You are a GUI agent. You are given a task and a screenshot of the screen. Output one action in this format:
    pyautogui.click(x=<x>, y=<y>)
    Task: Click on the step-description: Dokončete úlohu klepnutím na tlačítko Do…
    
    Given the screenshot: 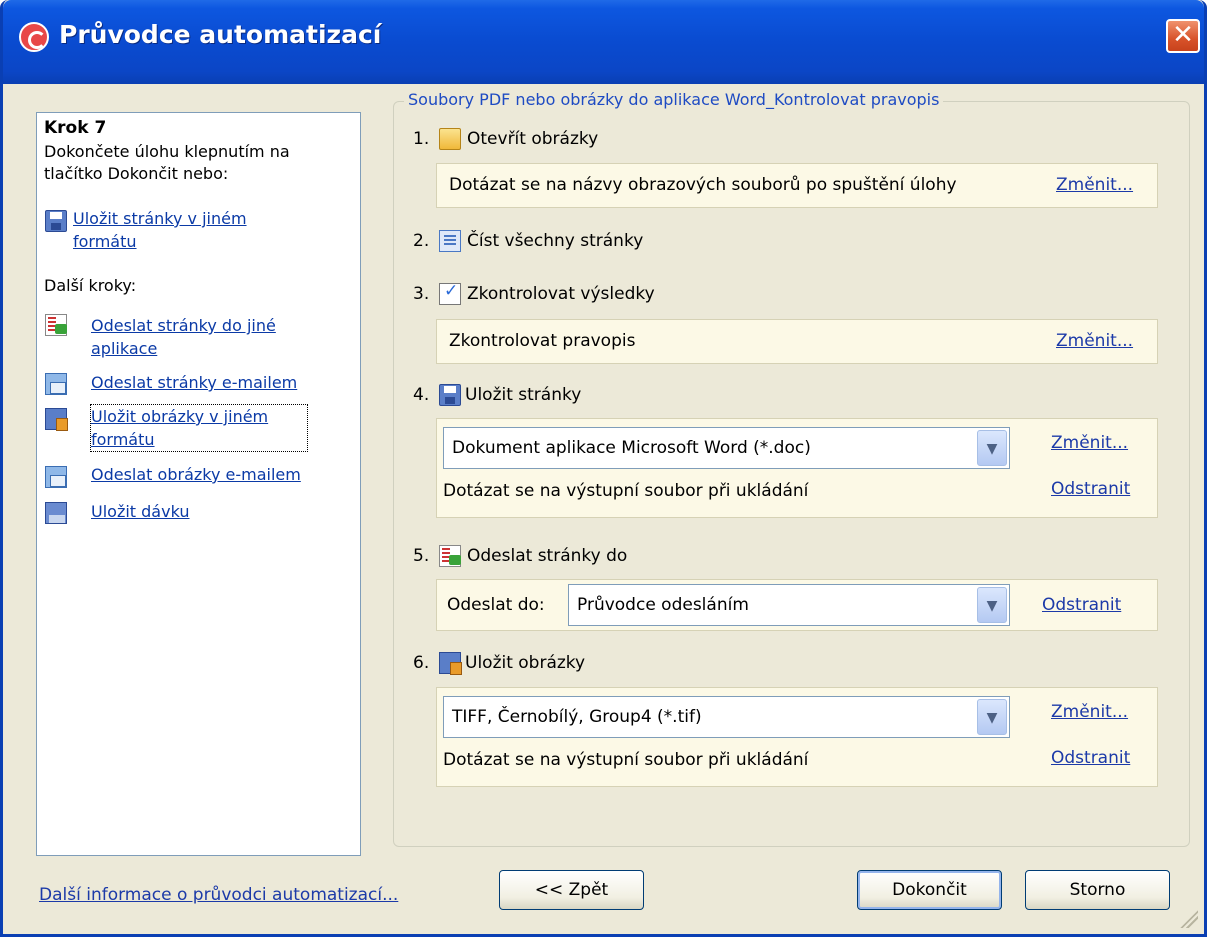 What is the action you would take?
    pyautogui.click(x=167, y=162)
    